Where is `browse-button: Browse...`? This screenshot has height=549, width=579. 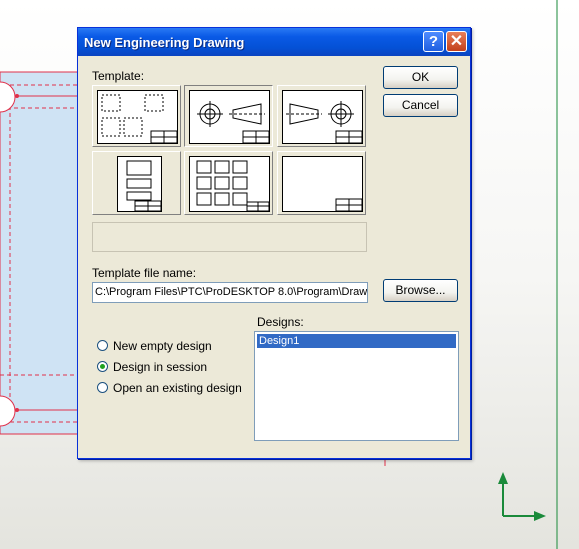
browse-button: Browse... is located at coordinates (420, 290).